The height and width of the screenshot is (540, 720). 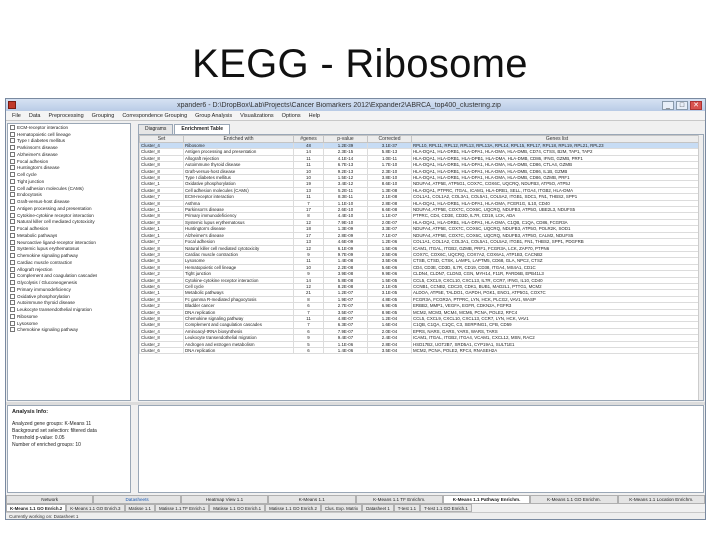 What do you see at coordinates (69, 134) in the screenshot?
I see `pathway-list-item: Hematopoietic cell lineage` at bounding box center [69, 134].